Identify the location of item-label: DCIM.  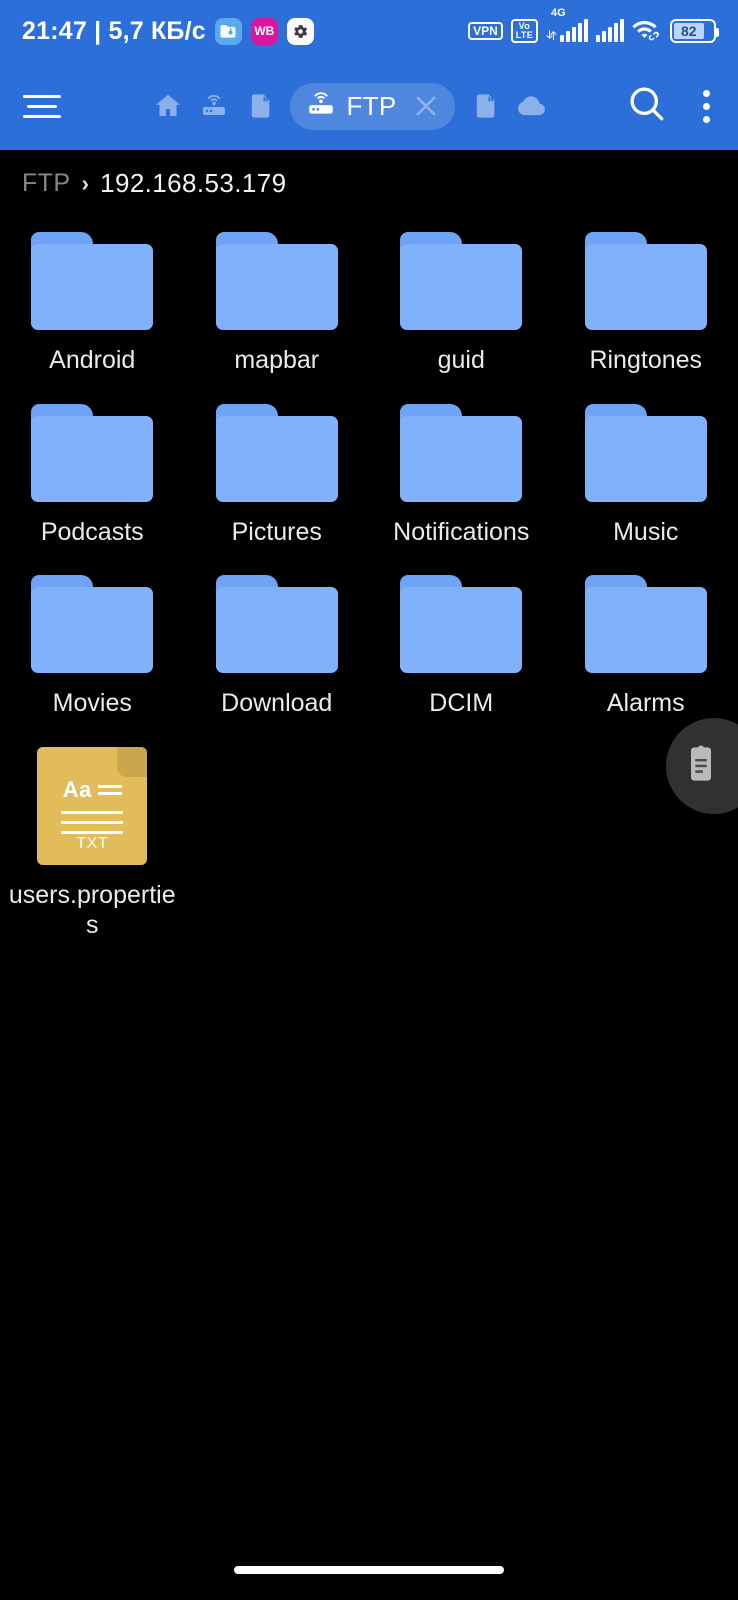
(461, 703).